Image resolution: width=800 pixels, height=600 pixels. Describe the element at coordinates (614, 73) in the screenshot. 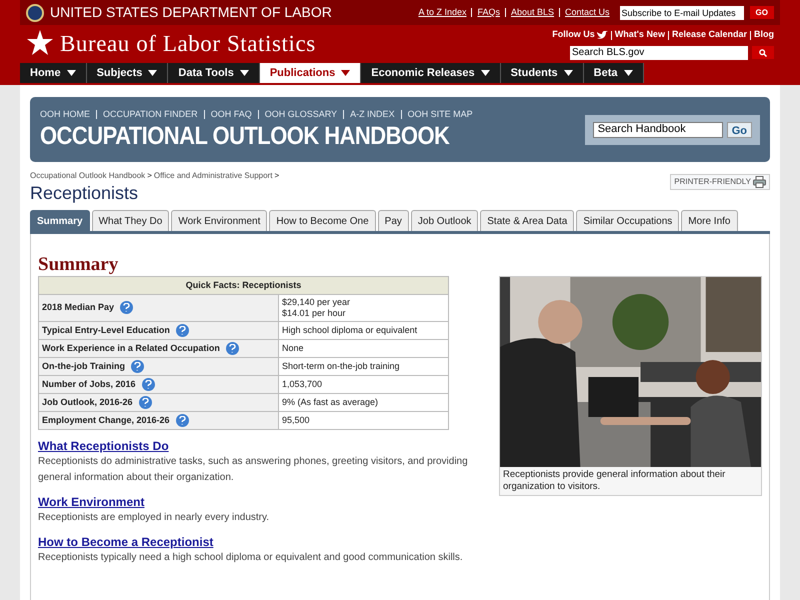

I see `nav-menu: Beta` at that location.